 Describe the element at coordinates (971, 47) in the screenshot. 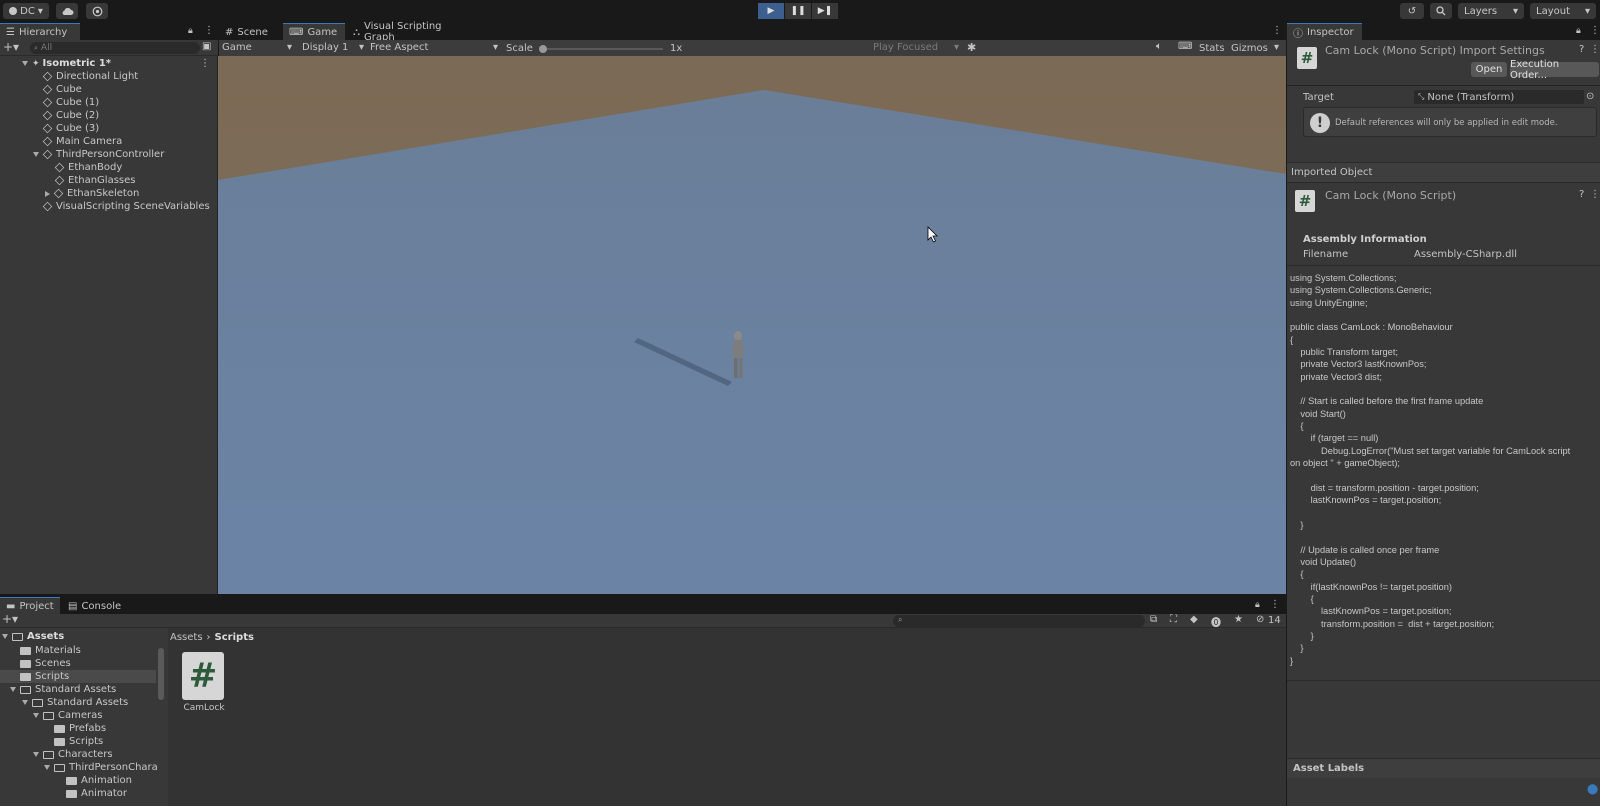

I see `bug-icon: ✱` at that location.